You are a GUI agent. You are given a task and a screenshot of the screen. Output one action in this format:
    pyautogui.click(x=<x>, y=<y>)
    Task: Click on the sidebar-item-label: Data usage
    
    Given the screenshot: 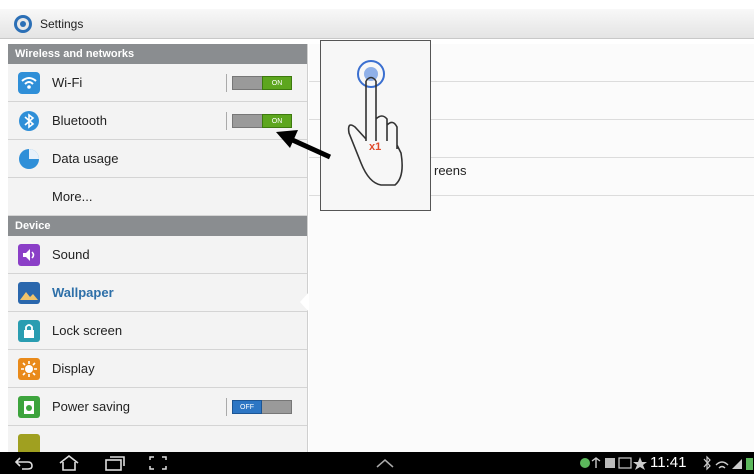 What is the action you would take?
    pyautogui.click(x=85, y=158)
    